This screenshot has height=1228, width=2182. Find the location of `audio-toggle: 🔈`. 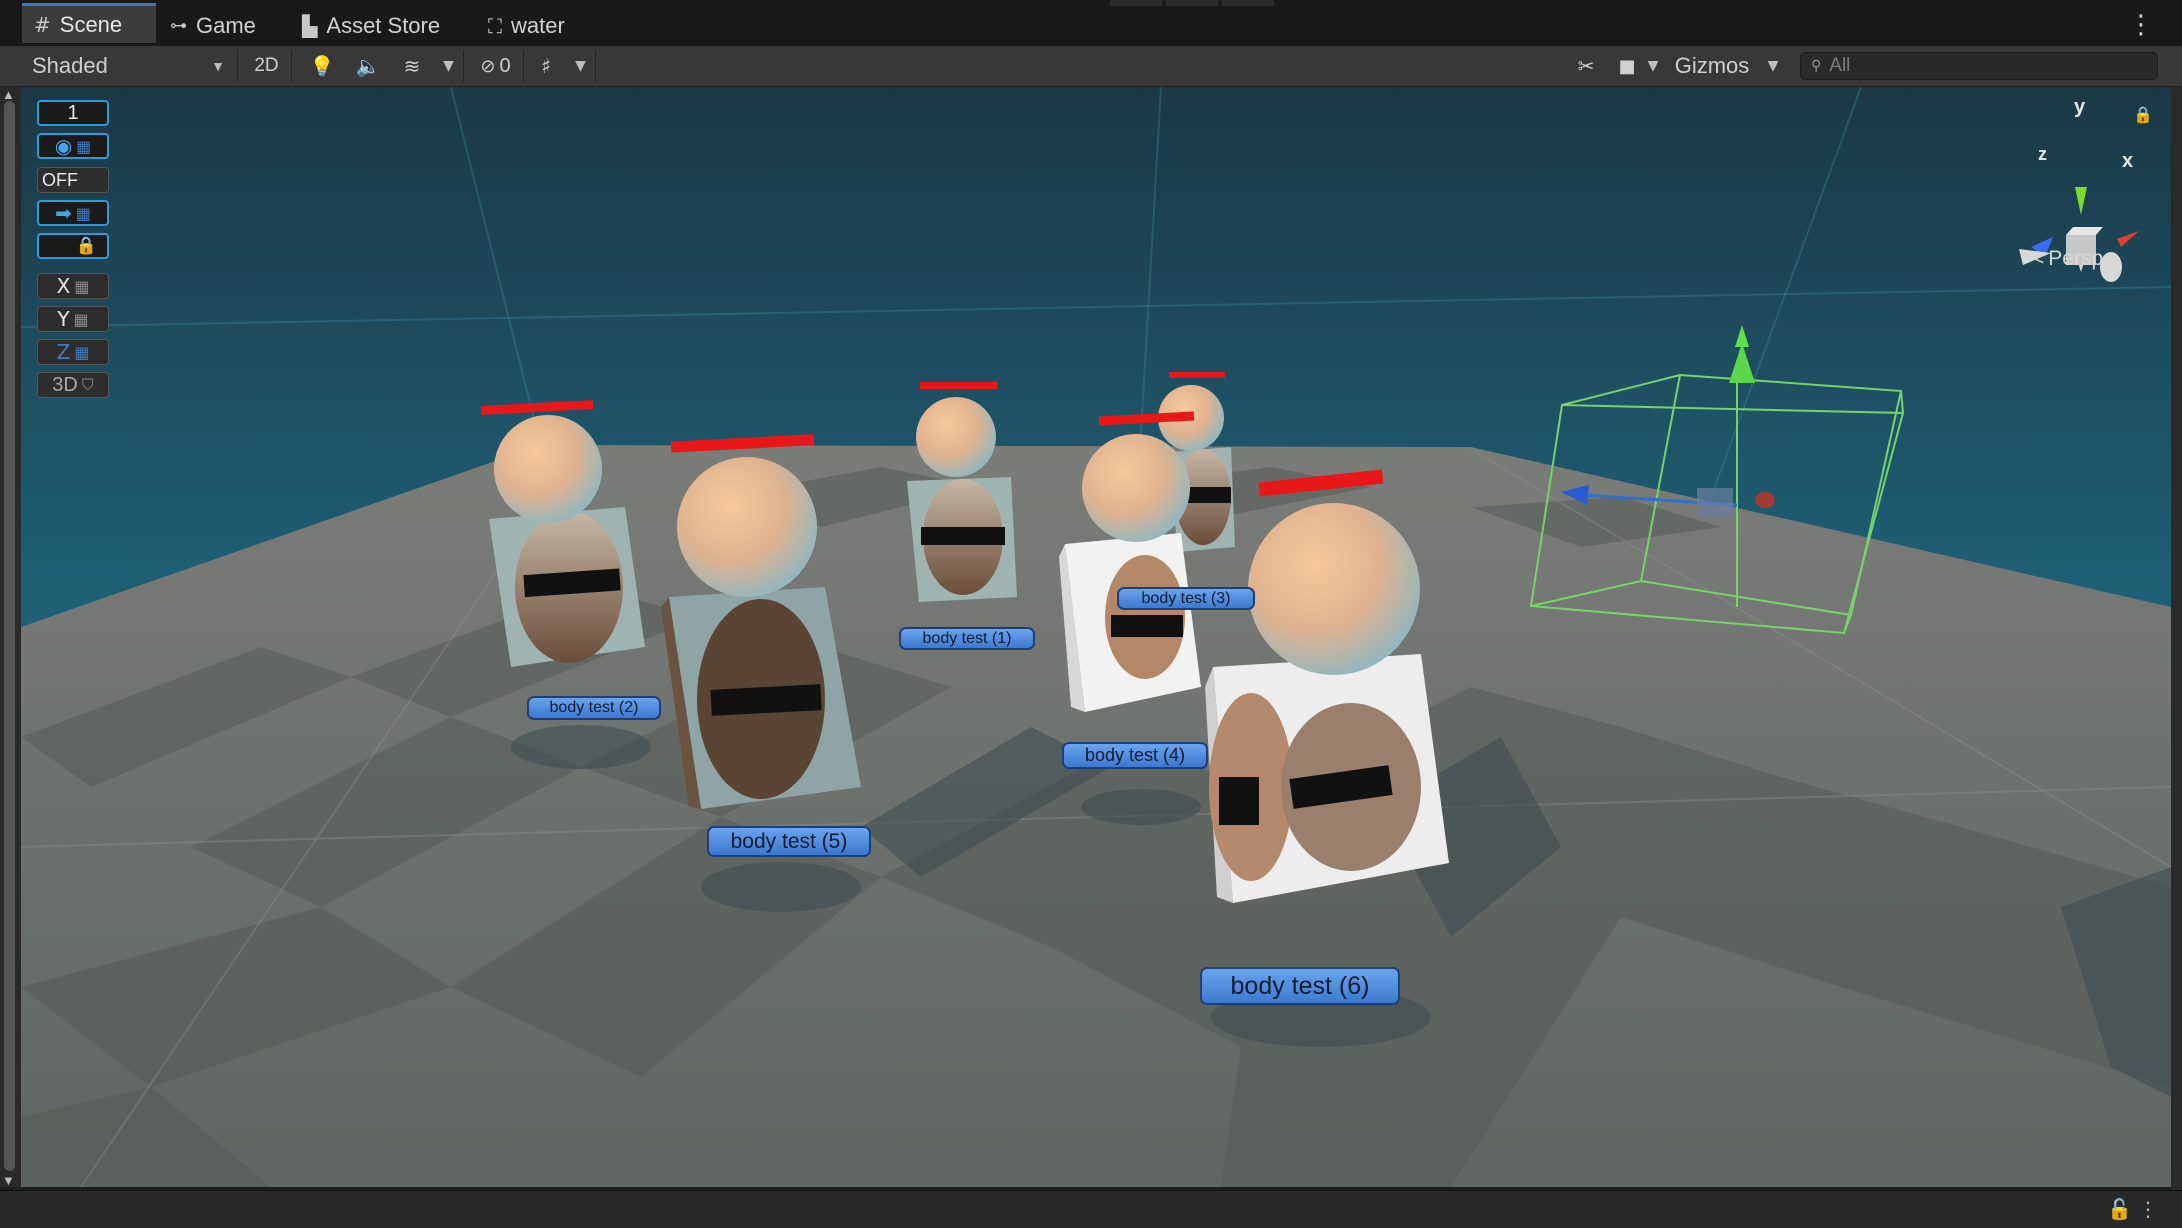

audio-toggle: 🔈 is located at coordinates (368, 66).